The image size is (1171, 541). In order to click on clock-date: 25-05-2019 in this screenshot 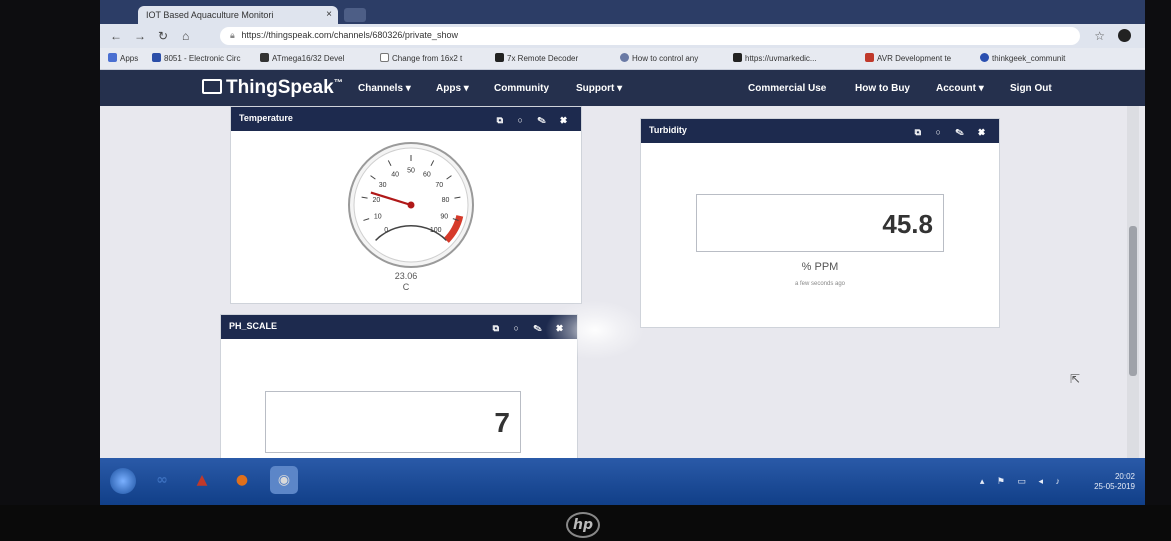, I will do `click(1114, 486)`.